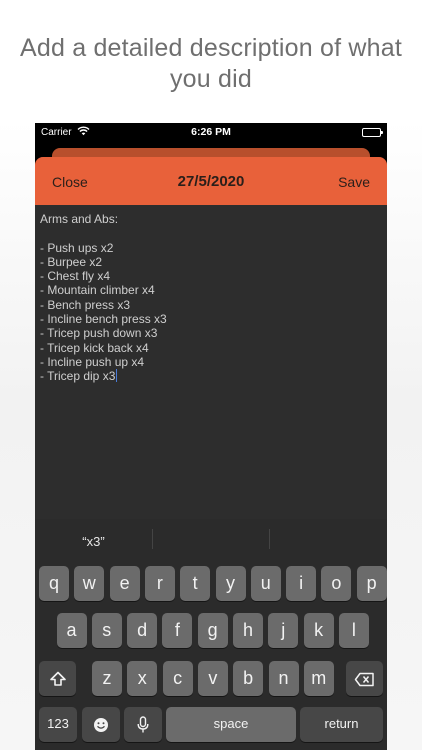 Image resolution: width=422 pixels, height=750 pixels. Describe the element at coordinates (248, 678) in the screenshot. I see `letter-key: b` at that location.